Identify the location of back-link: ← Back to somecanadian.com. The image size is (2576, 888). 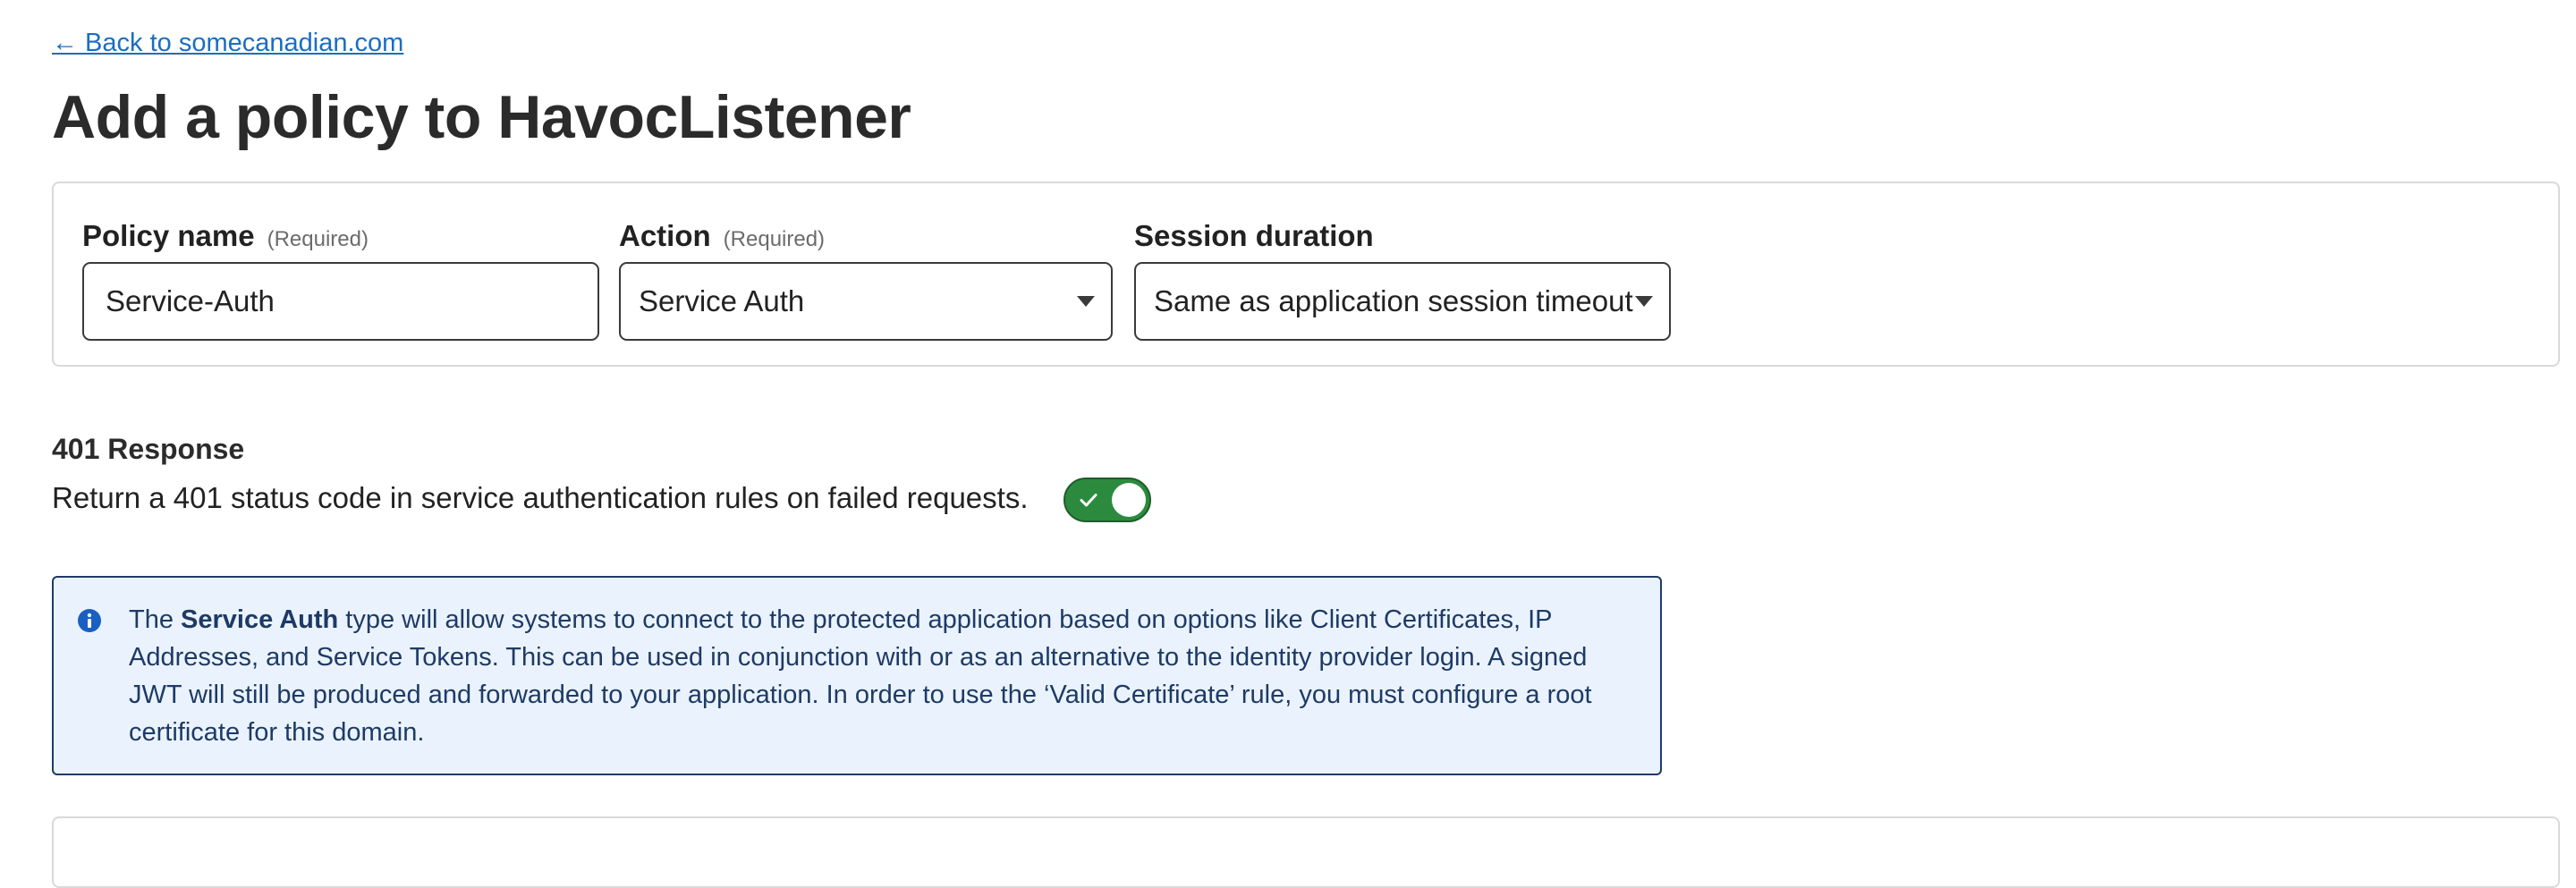
(227, 43).